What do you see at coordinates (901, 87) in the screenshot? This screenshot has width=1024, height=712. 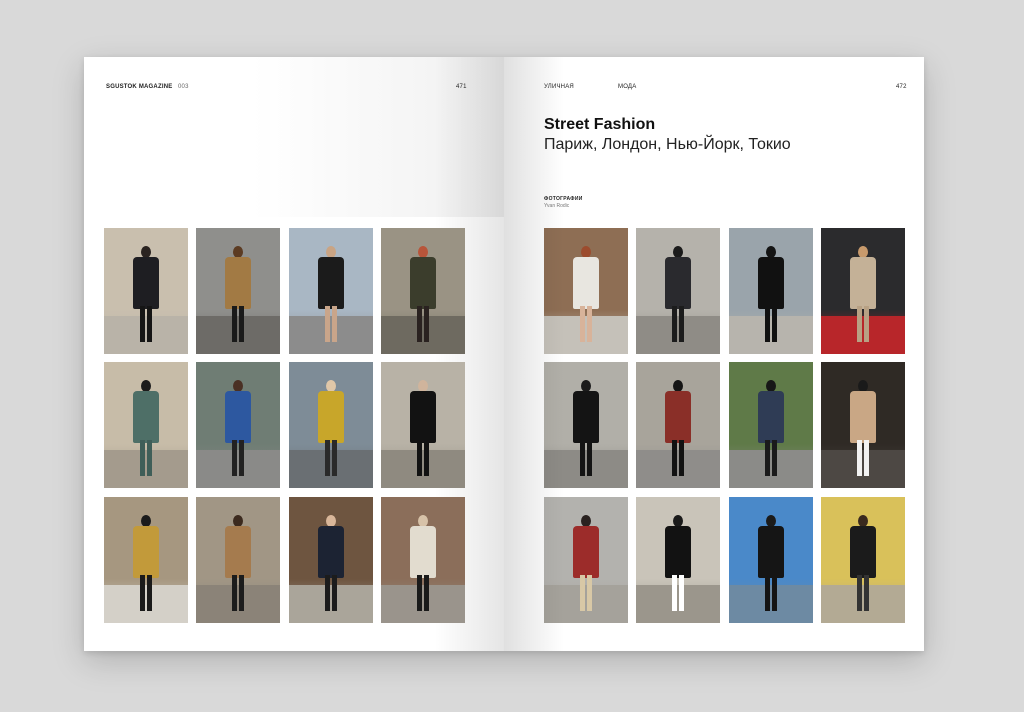 I see `page-number-right: 472` at bounding box center [901, 87].